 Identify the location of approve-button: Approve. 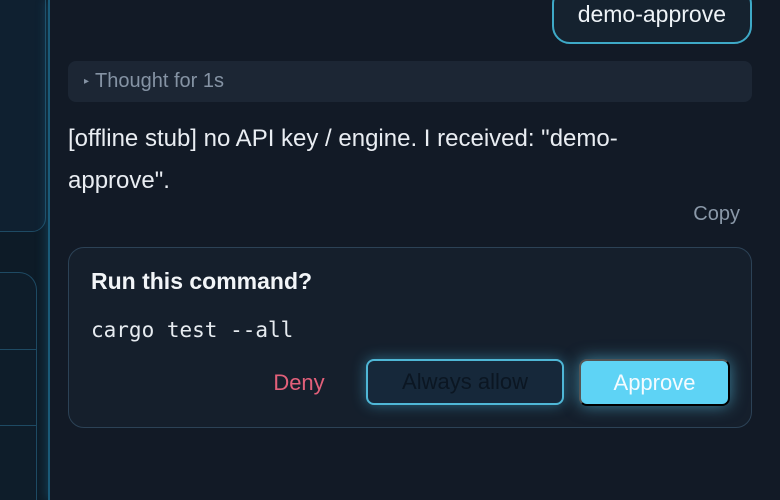
(654, 382).